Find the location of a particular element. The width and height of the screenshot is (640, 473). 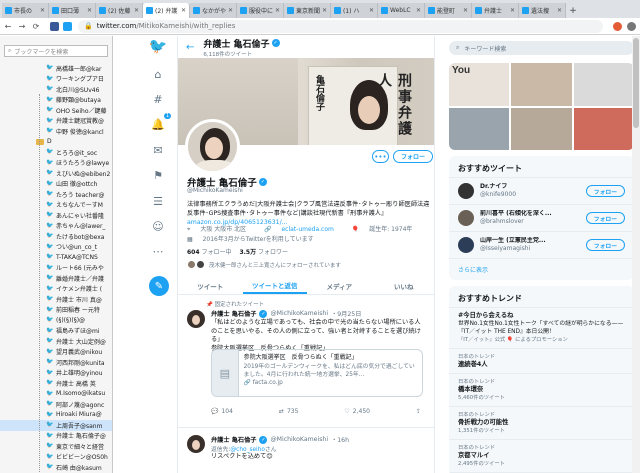

lists-icon: ☰ is located at coordinates (158, 201).